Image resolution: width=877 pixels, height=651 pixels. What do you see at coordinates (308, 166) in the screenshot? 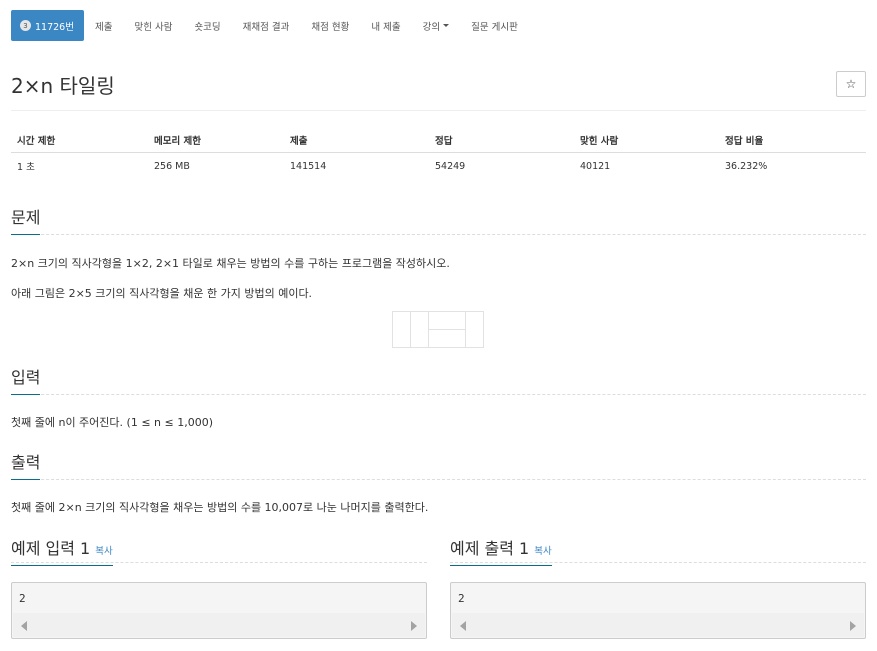
I see `submissions-value: 141514` at bounding box center [308, 166].